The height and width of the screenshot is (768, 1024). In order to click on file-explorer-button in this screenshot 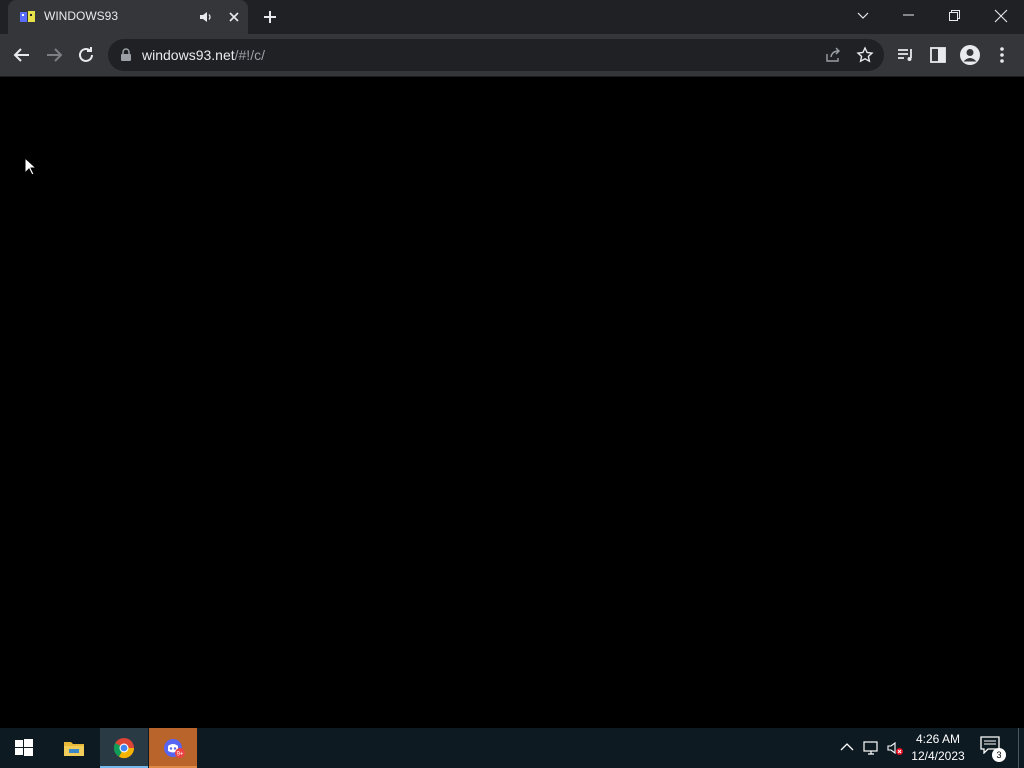, I will do `click(74, 748)`.